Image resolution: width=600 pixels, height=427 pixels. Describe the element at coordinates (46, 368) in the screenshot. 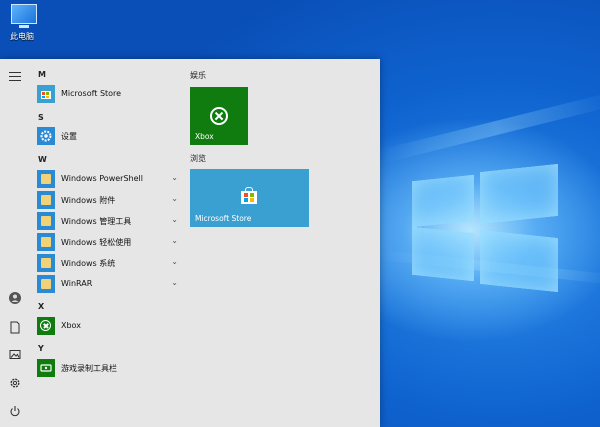

I see `game-bar-icon` at that location.